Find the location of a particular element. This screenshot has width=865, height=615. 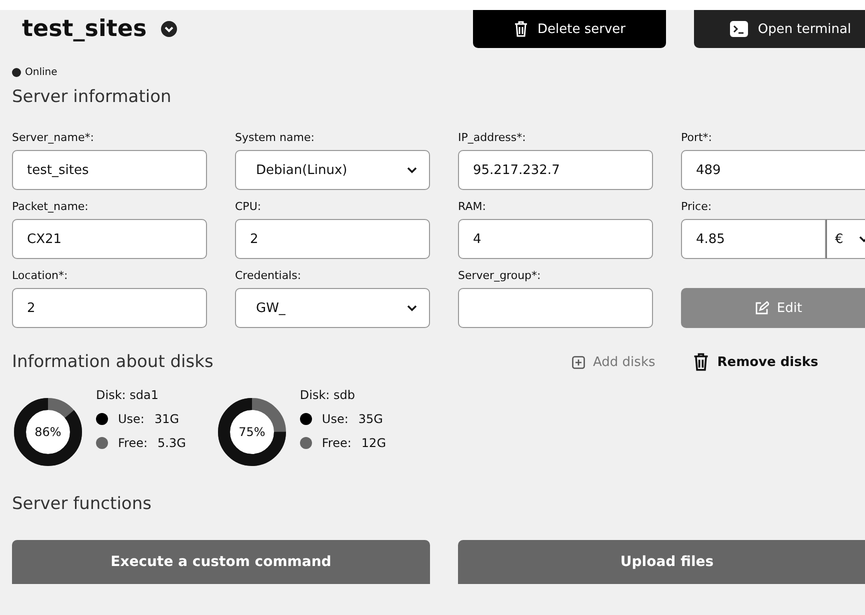

field-label: Price: is located at coordinates (697, 207).